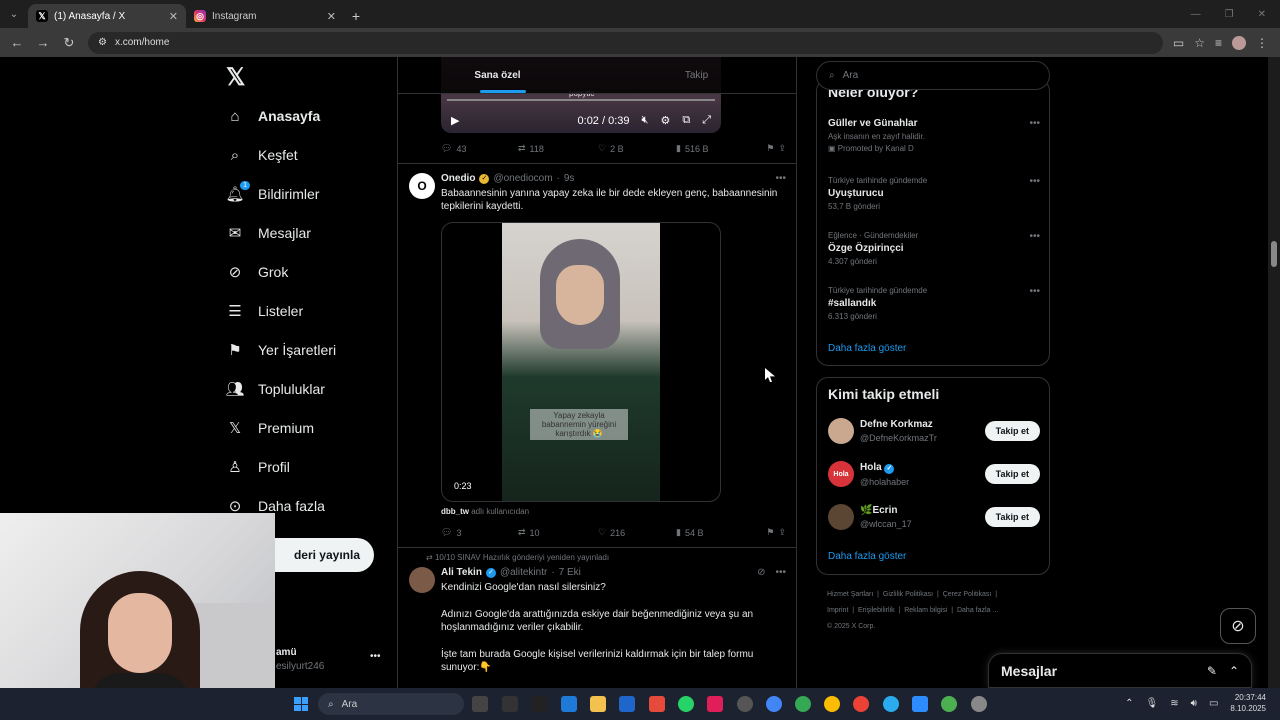 Image resolution: width=1280 pixels, height=720 pixels. Describe the element at coordinates (479, 532) in the screenshot. I see `reply-button: 💬︎ 3` at that location.